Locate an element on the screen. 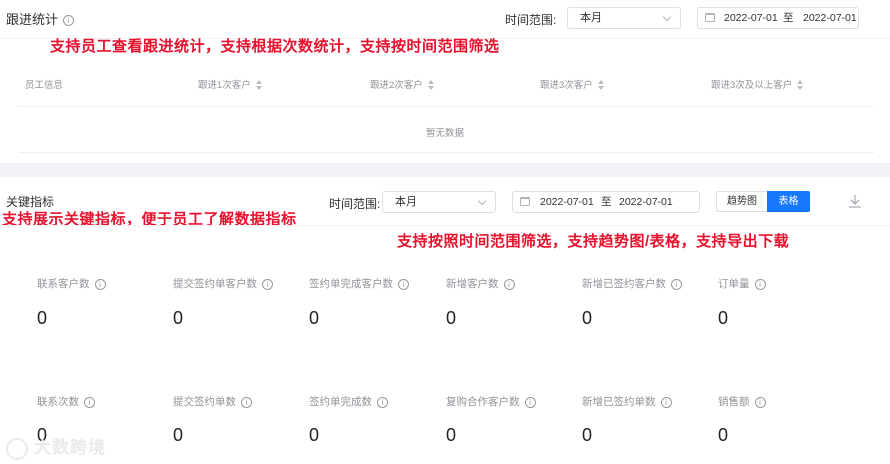  annotation-filter: 支持按照时间范围筛选，支持趋势图/表格，支持导出下载 is located at coordinates (593, 241).